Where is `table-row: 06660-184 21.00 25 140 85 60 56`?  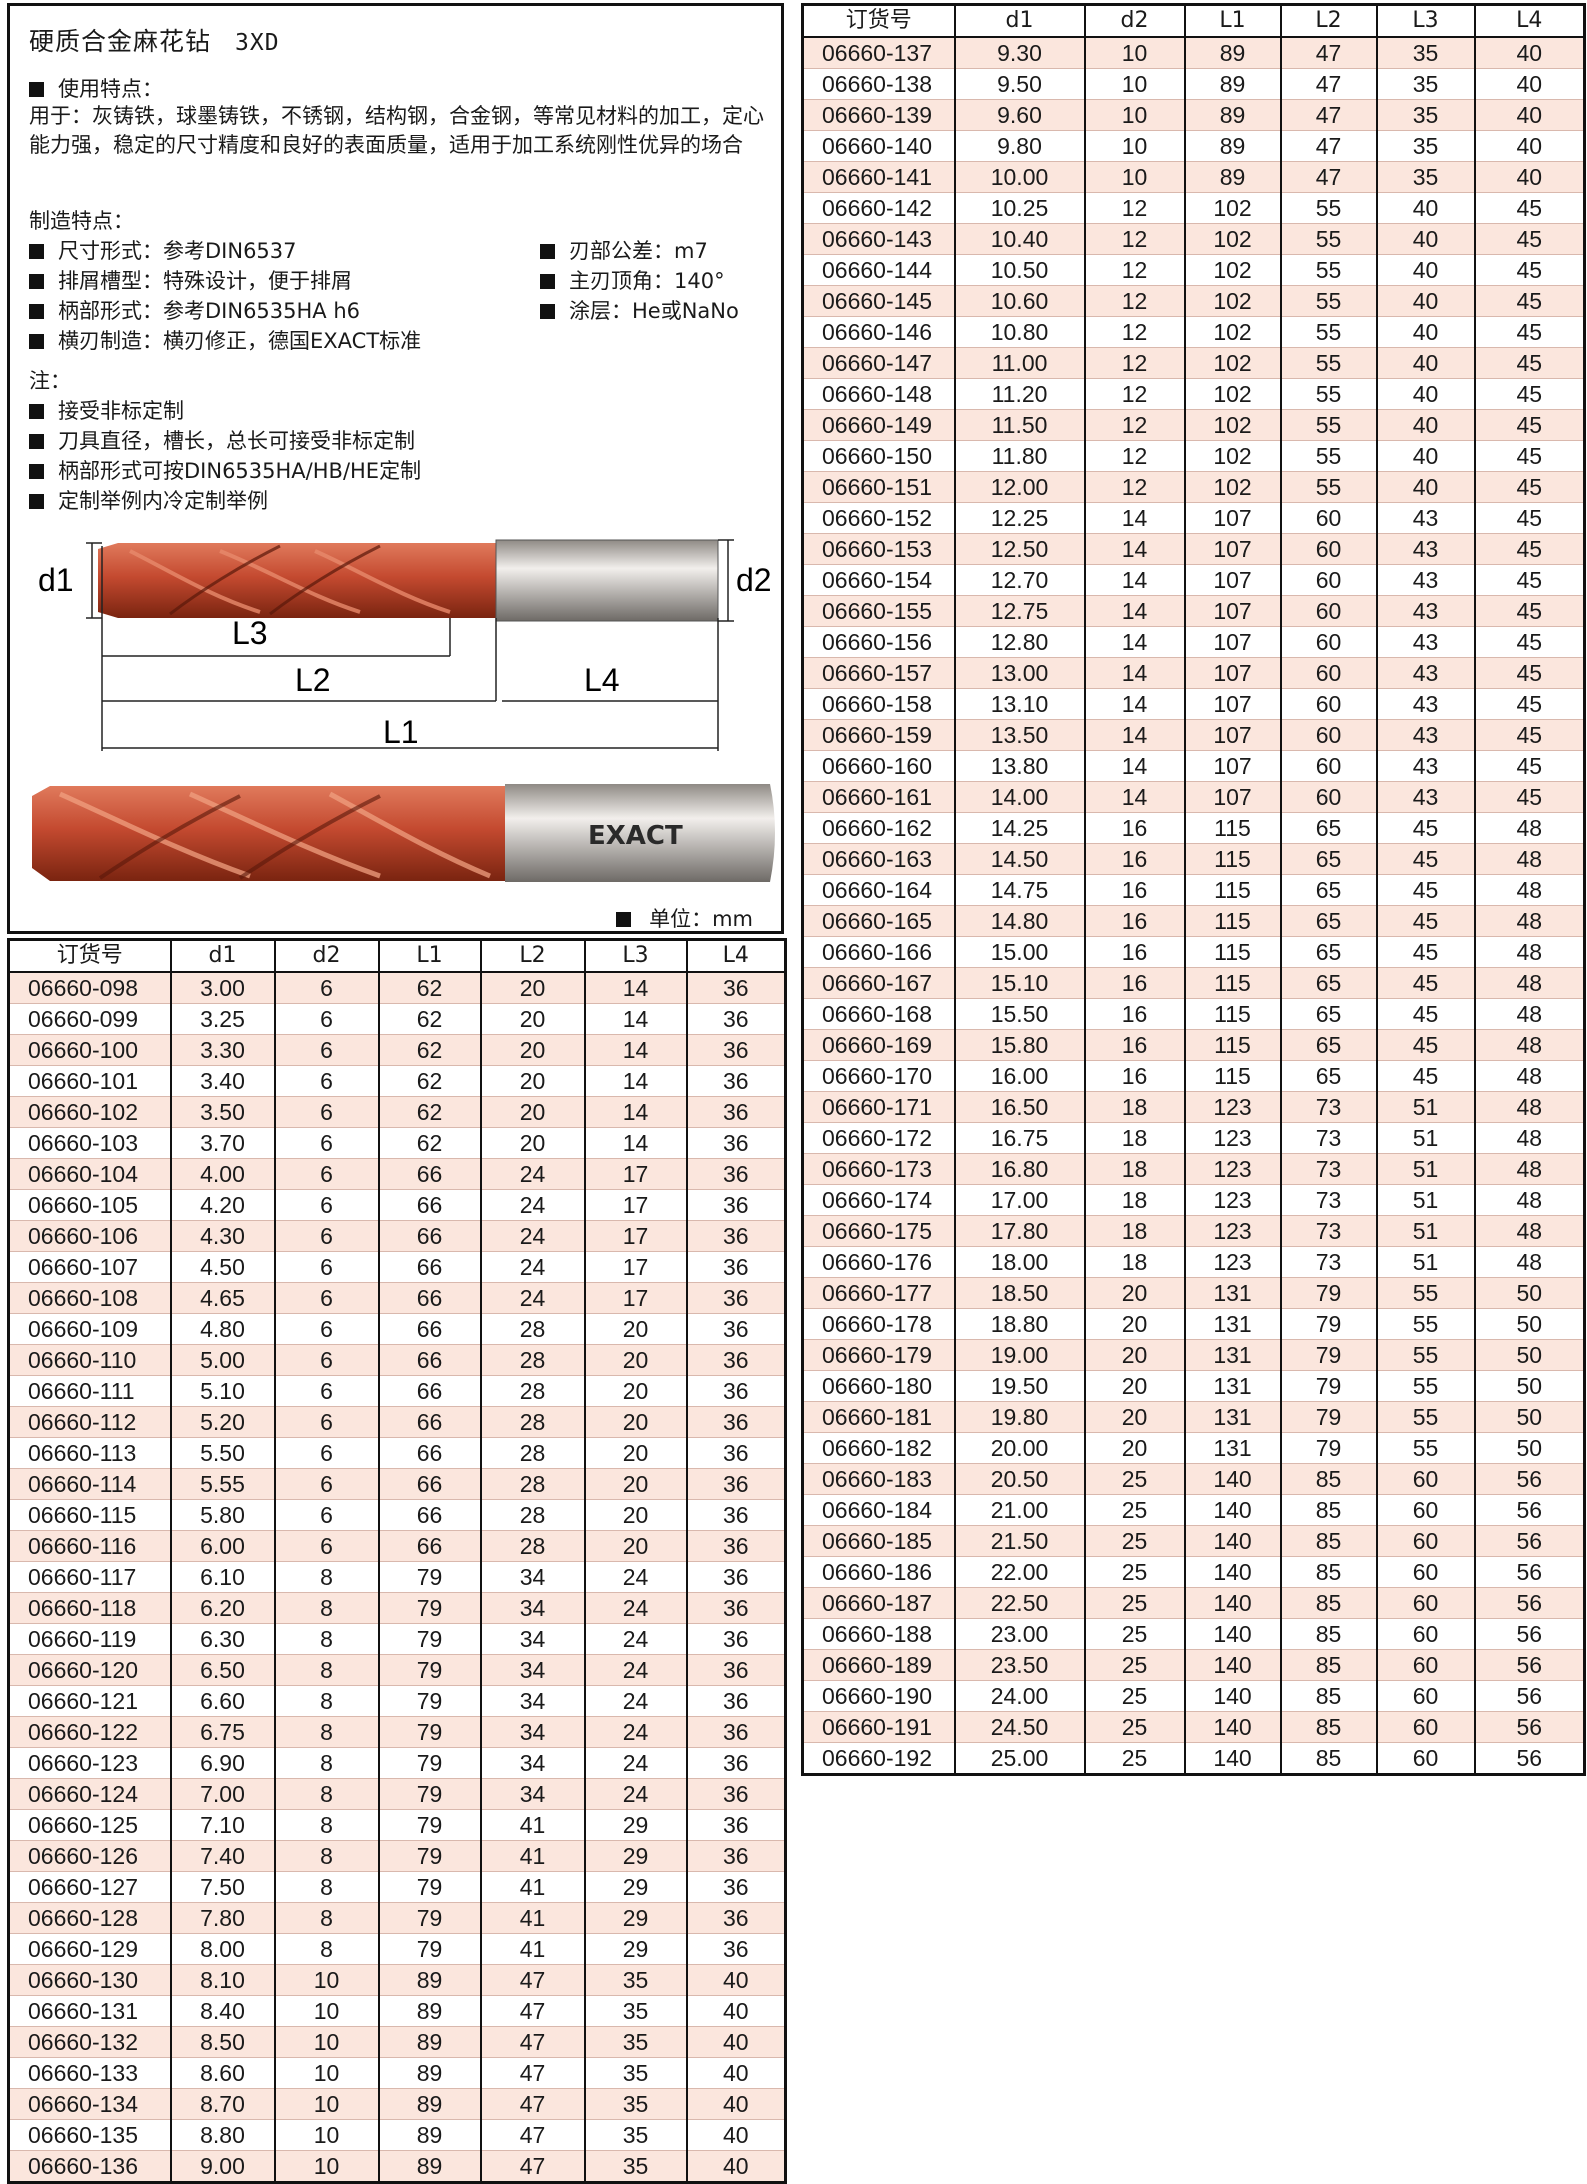 table-row: 06660-184 21.00 25 140 85 60 56 is located at coordinates (1193, 1510).